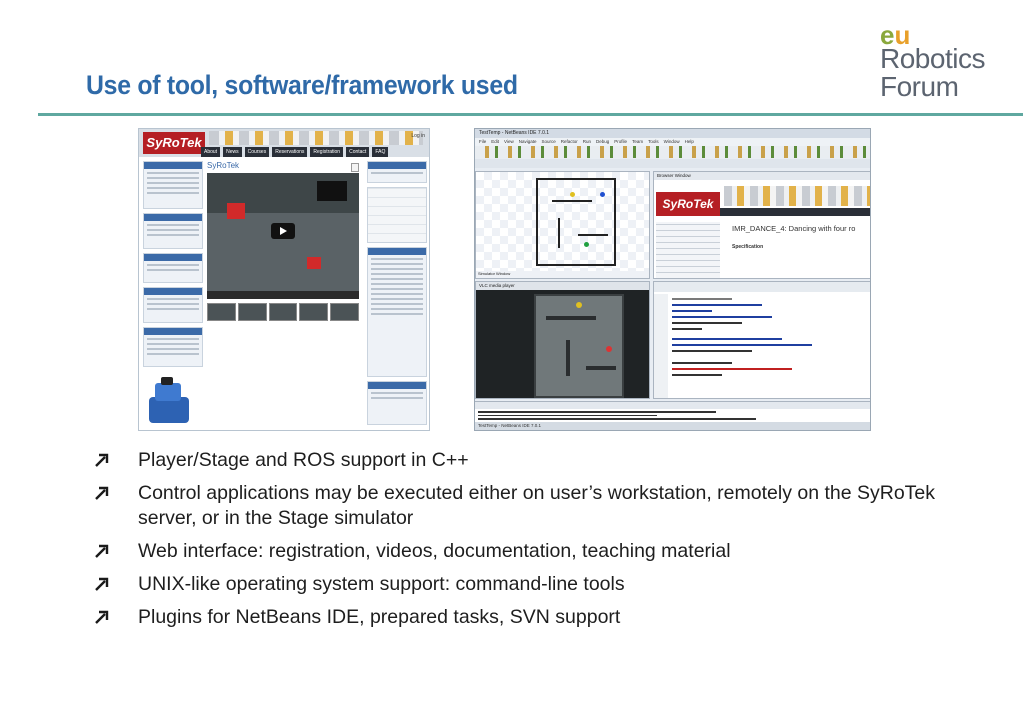 The width and height of the screenshot is (1023, 708). I want to click on robot-image, so click(169, 401).